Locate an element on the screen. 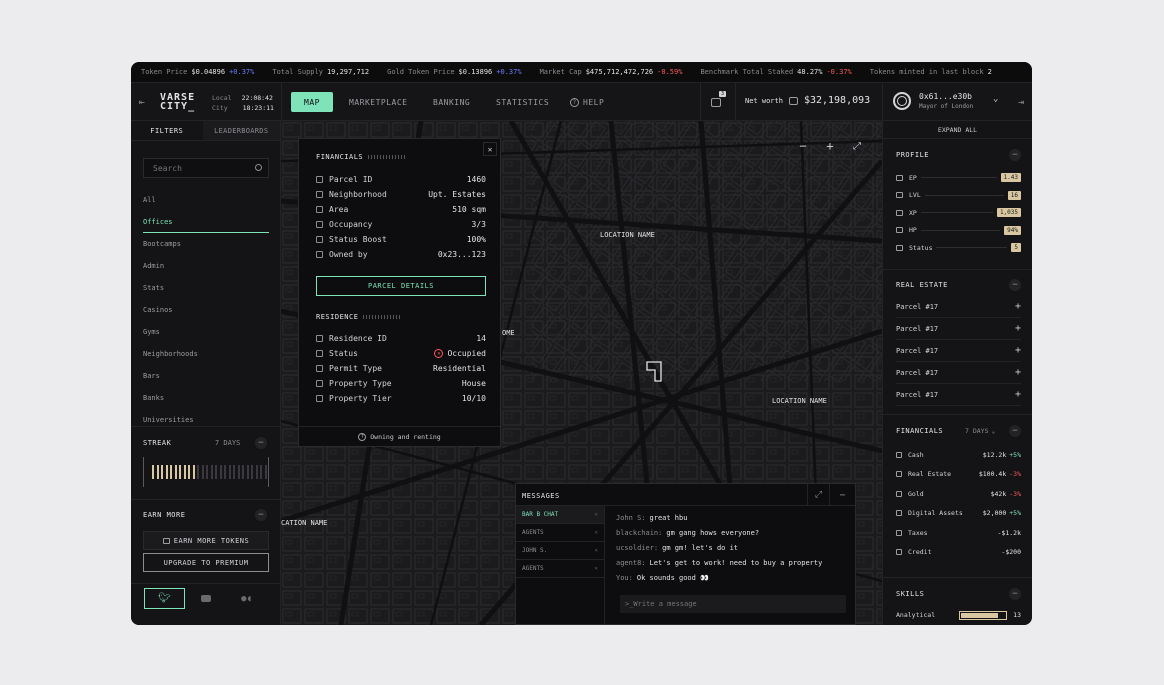 Image resolution: width=1164 pixels, height=685 pixels. twitter-button: 🐦︎ is located at coordinates (164, 598).